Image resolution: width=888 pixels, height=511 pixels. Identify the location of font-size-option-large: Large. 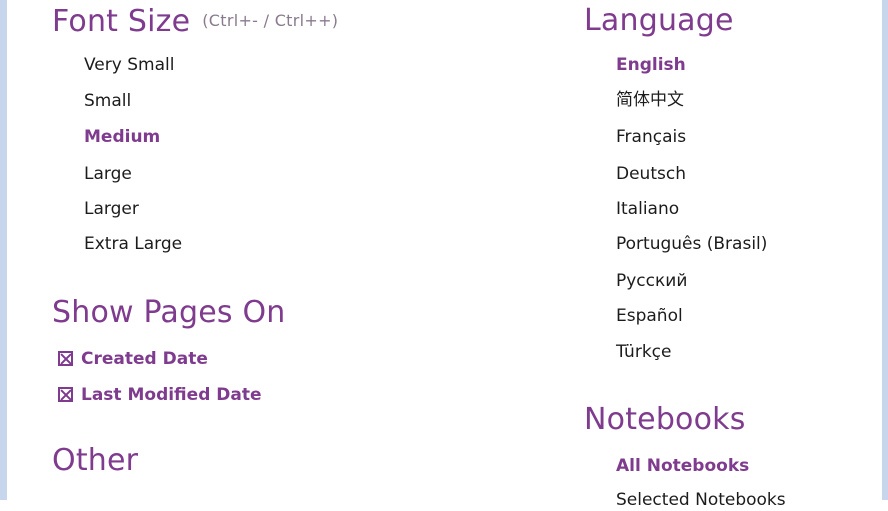
(108, 174).